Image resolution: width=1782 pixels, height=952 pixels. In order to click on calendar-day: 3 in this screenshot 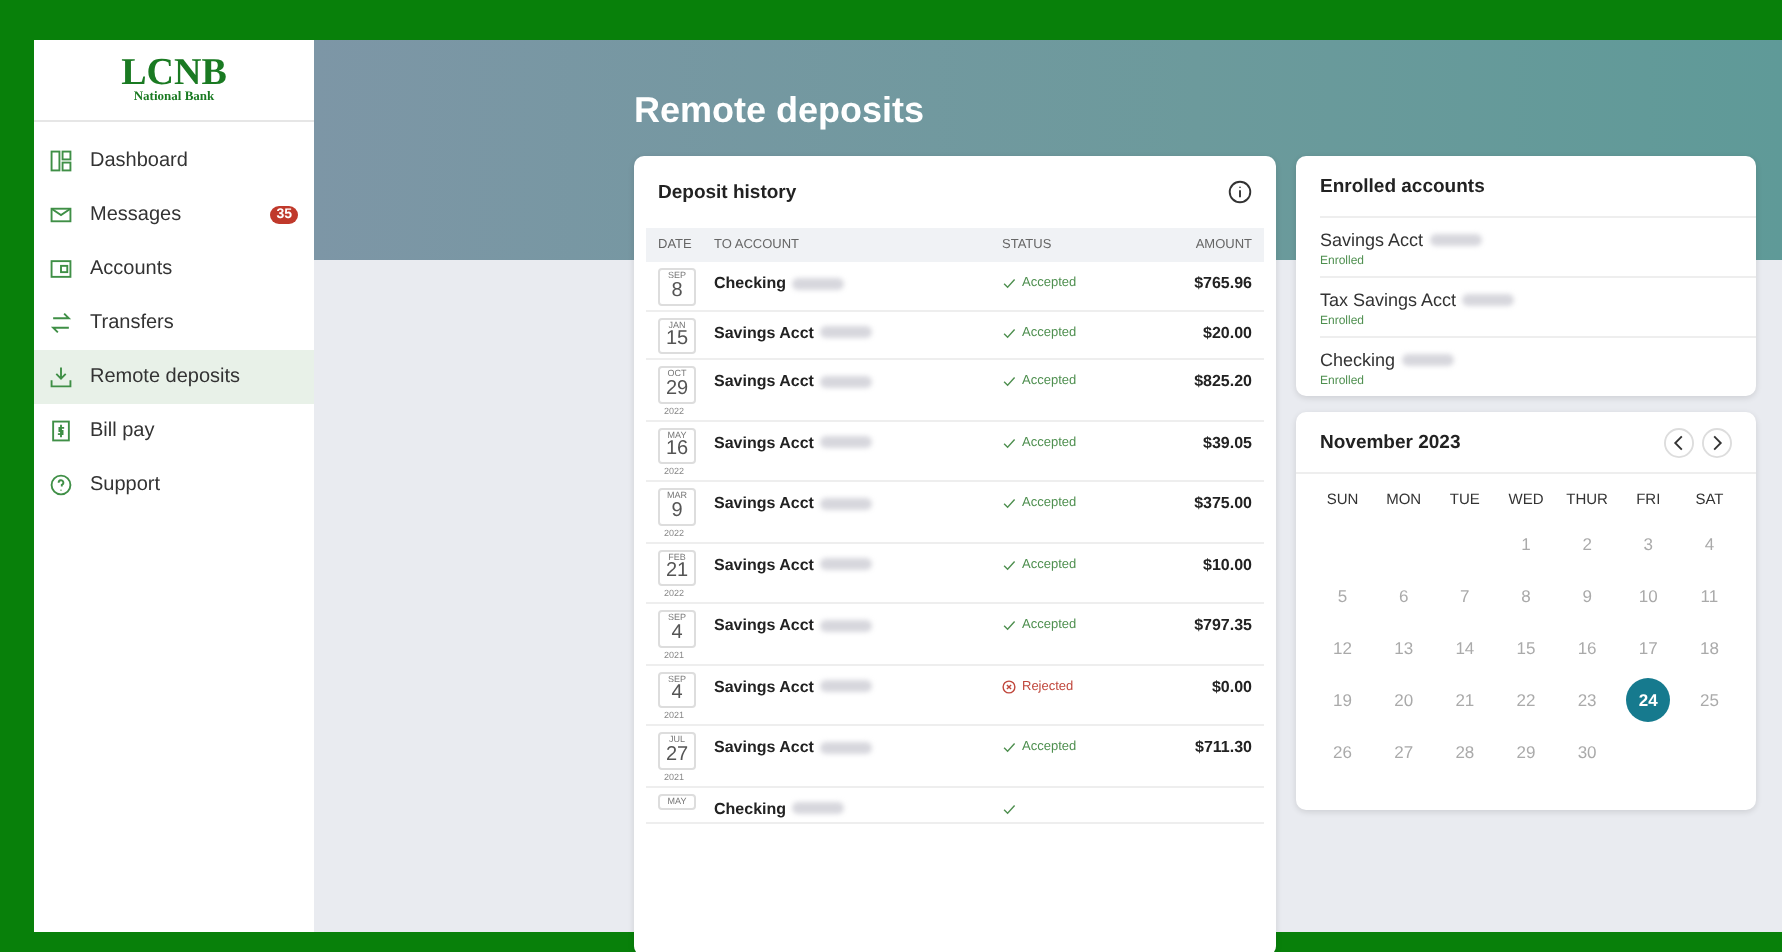, I will do `click(1648, 544)`.